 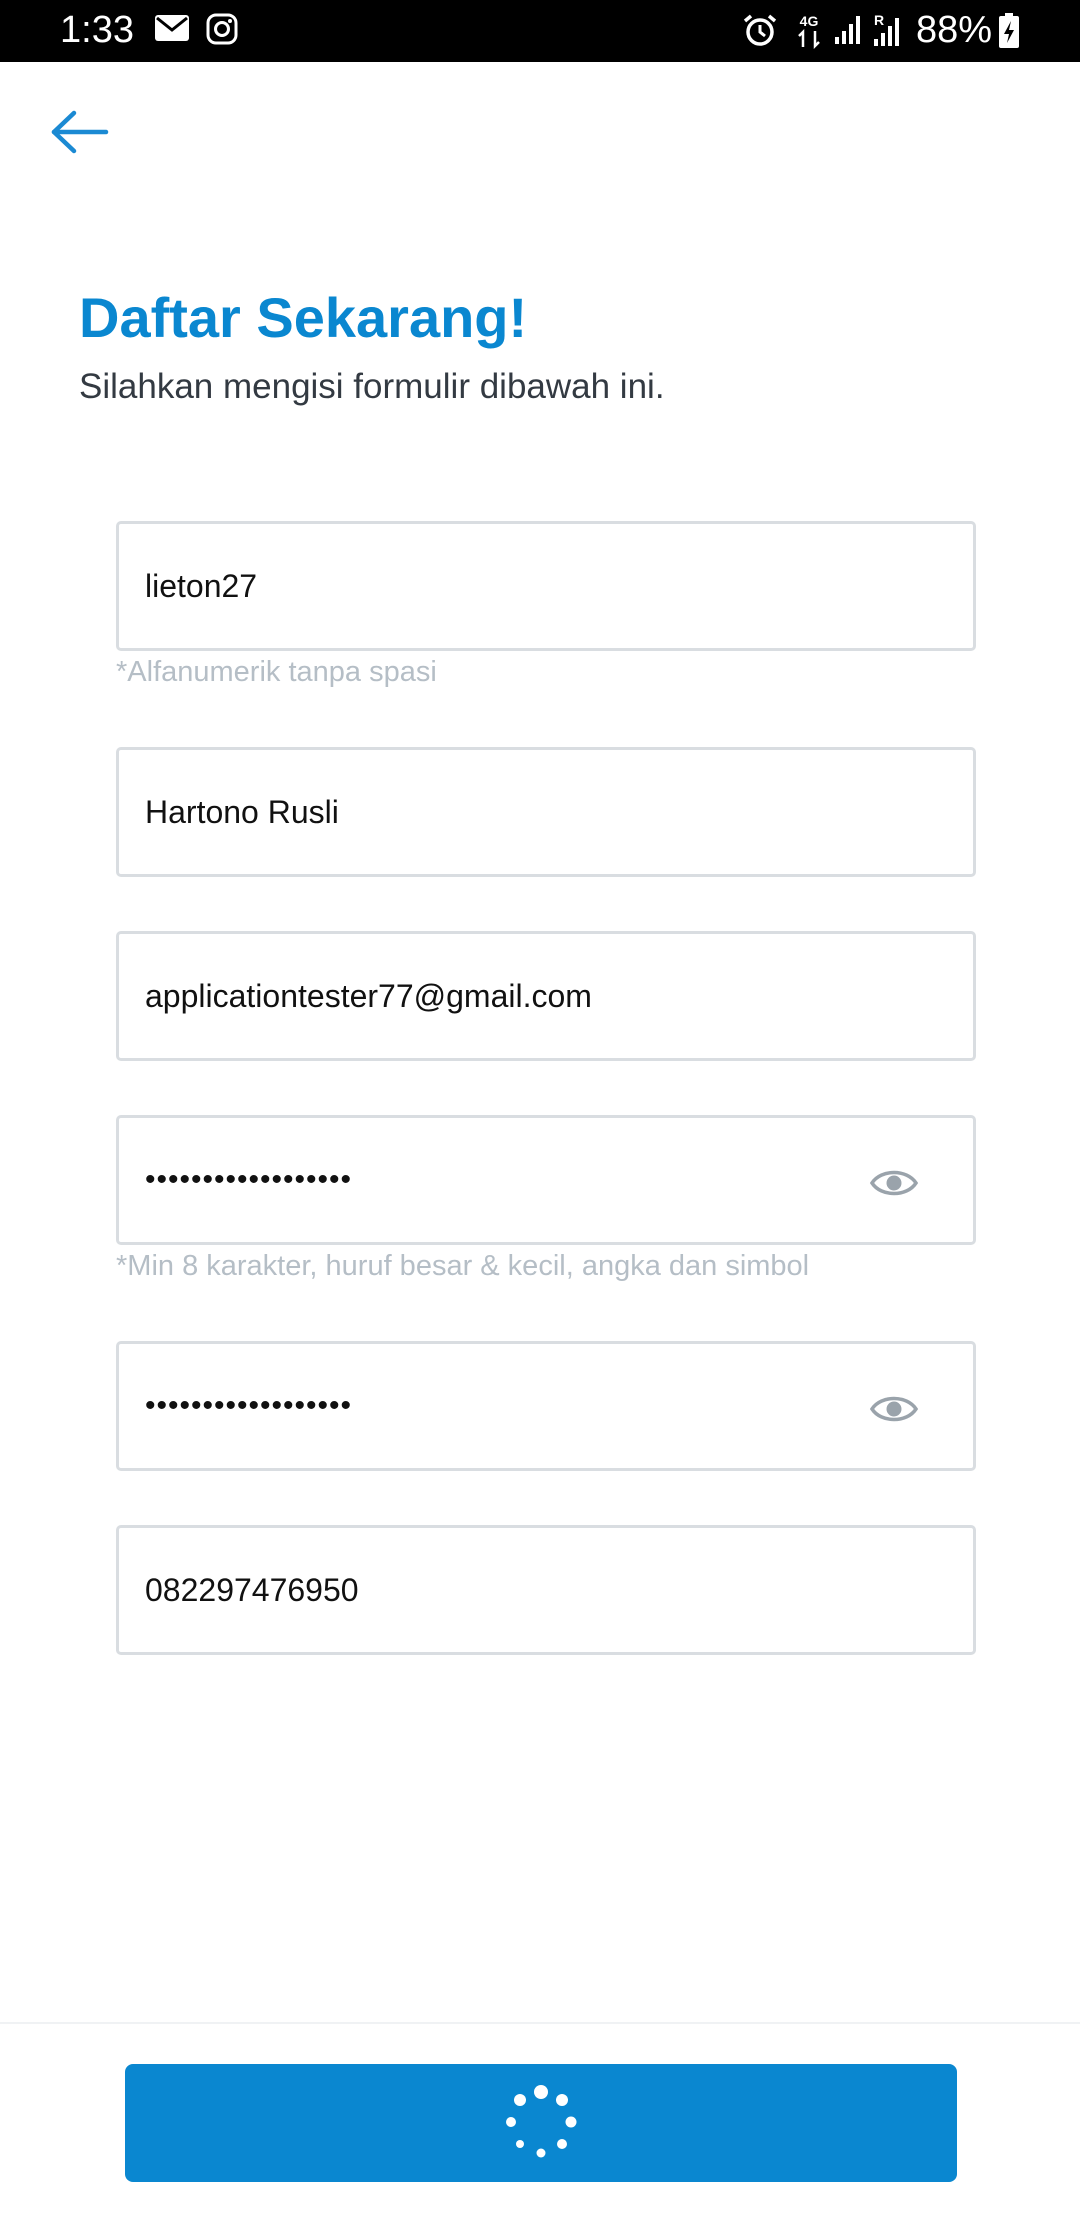 I want to click on password-visibility-toggle, so click(x=894, y=1183).